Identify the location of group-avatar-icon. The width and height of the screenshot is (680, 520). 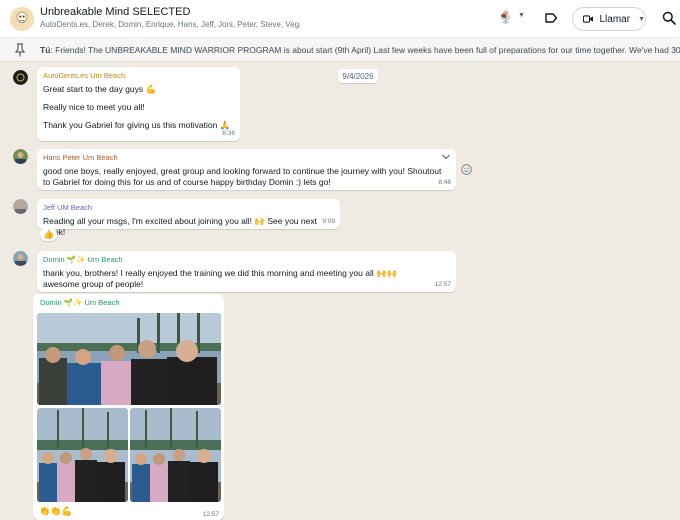
(22, 19).